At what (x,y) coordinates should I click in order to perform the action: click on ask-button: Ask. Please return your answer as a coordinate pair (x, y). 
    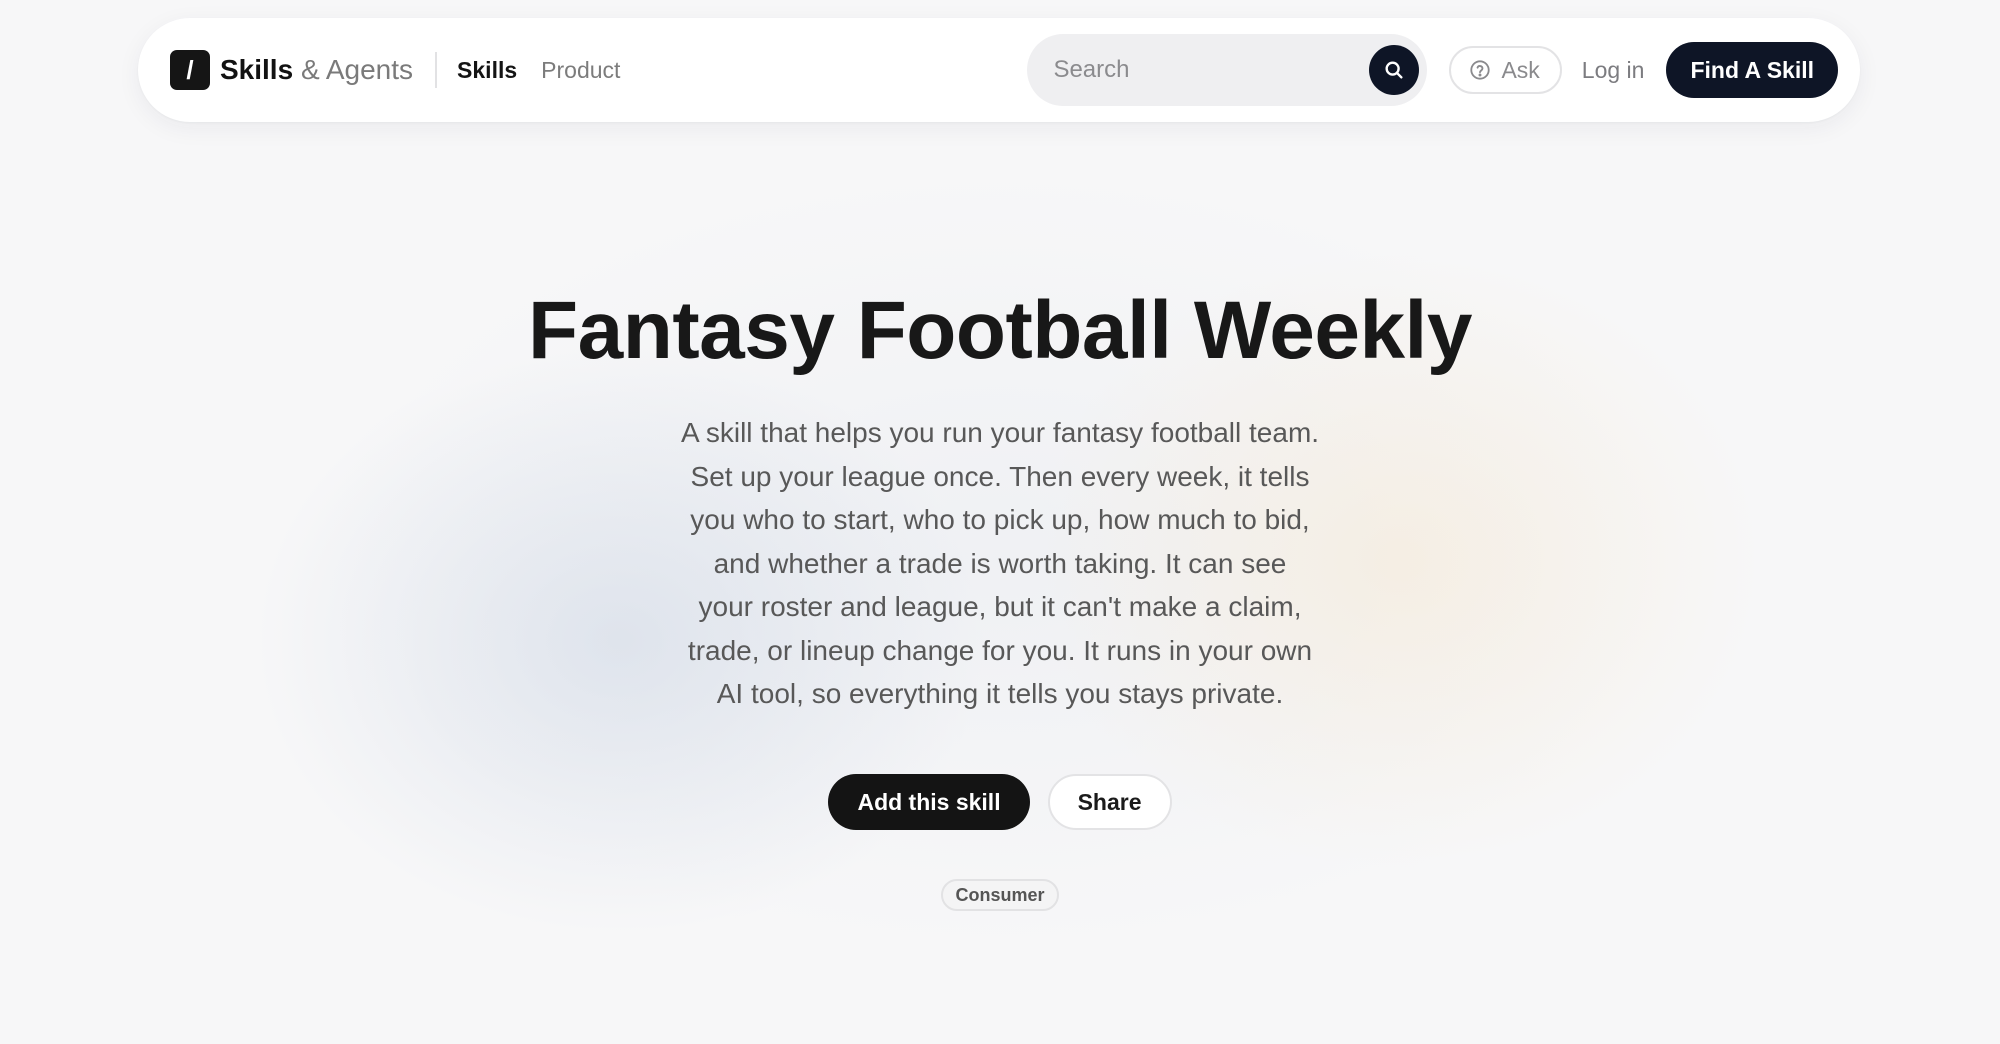
    Looking at the image, I should click on (1505, 70).